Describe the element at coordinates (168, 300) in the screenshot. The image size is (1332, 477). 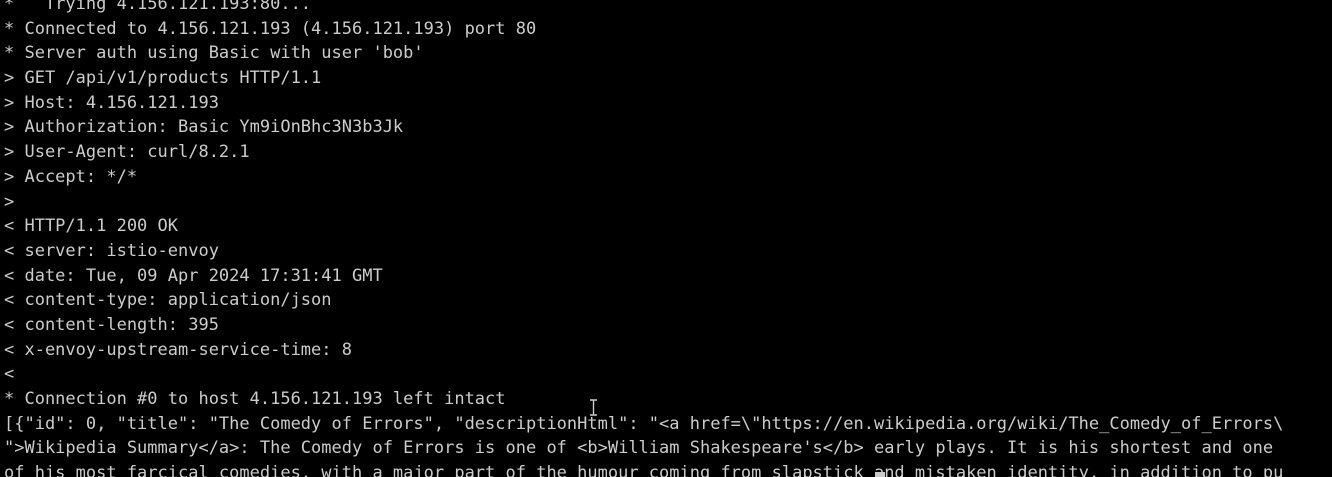
I see `terminal-line: < content-type: application/json` at that location.